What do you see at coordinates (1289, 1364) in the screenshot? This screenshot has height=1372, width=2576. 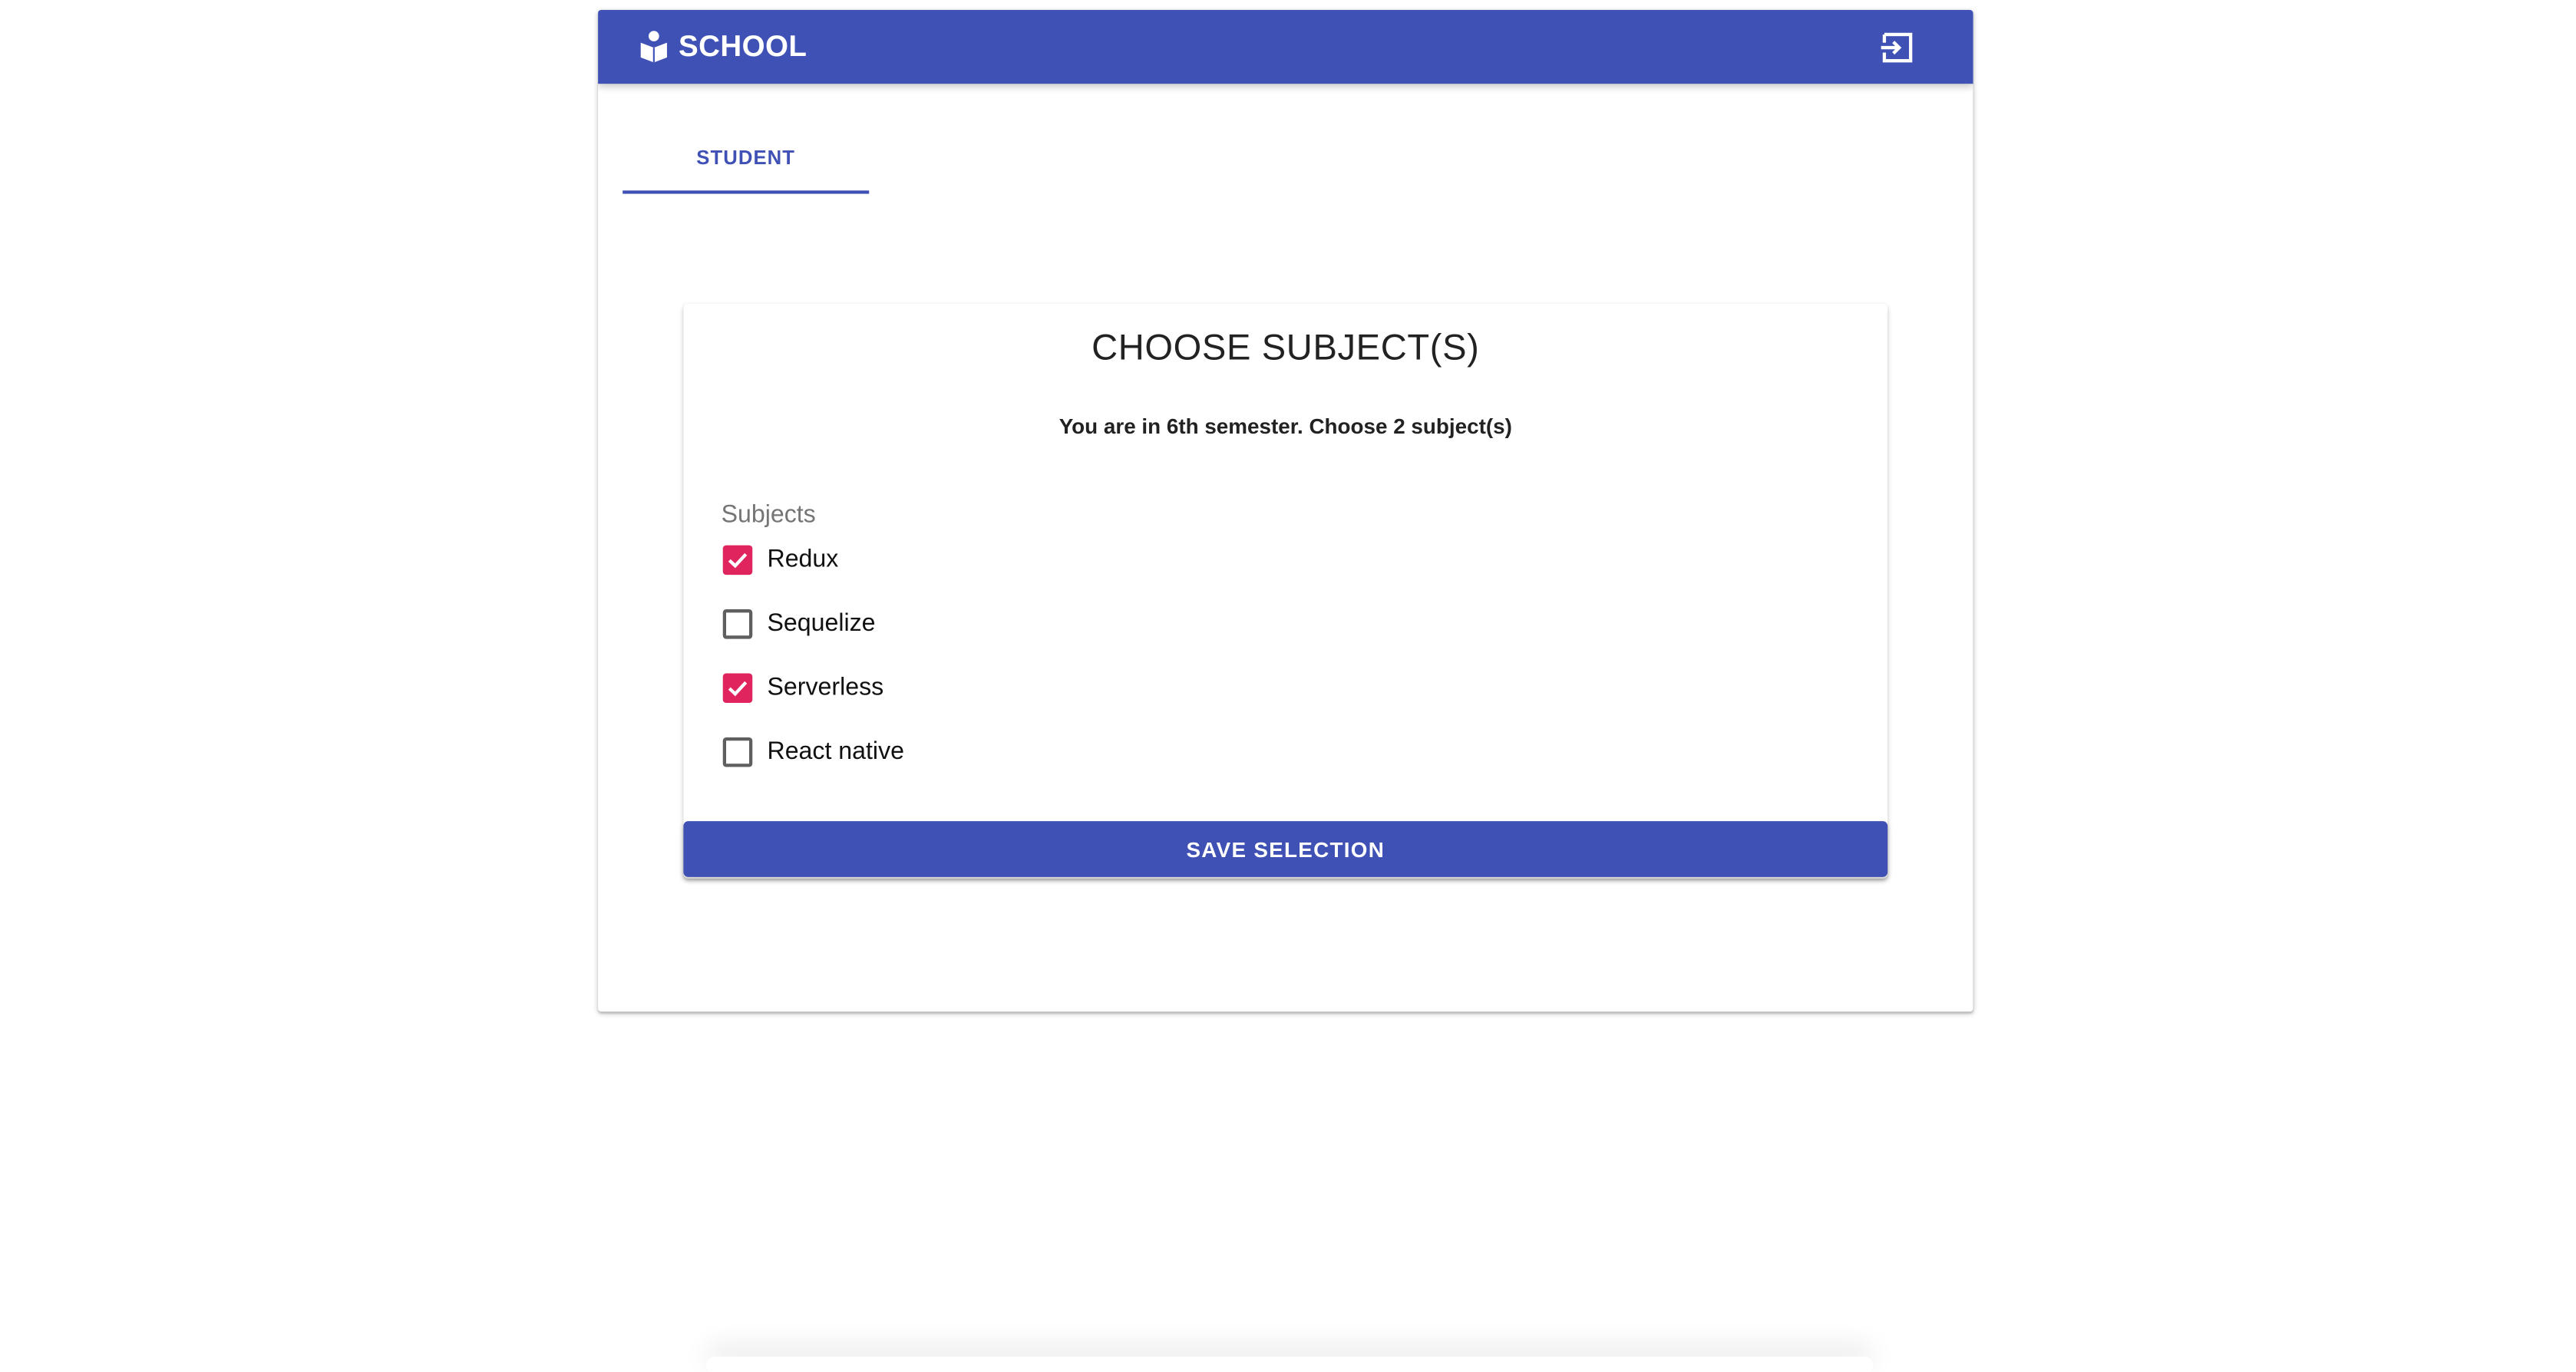 I see `offscreen-card-edge` at bounding box center [1289, 1364].